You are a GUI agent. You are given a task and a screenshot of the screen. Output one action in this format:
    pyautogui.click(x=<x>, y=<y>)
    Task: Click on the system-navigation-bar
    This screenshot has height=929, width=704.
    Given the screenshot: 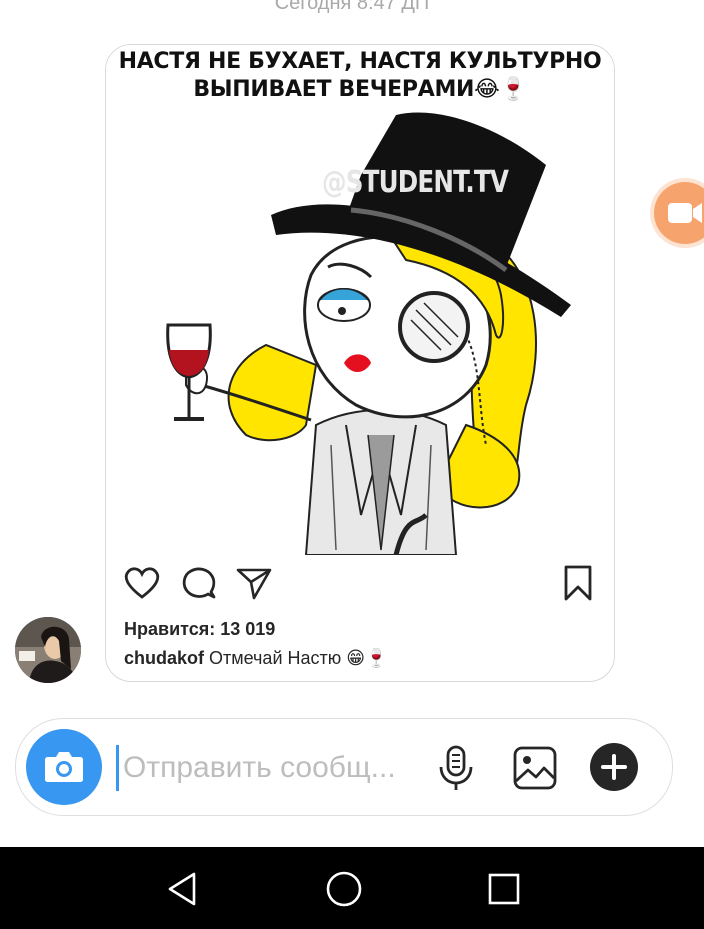 What is the action you would take?
    pyautogui.click(x=352, y=888)
    